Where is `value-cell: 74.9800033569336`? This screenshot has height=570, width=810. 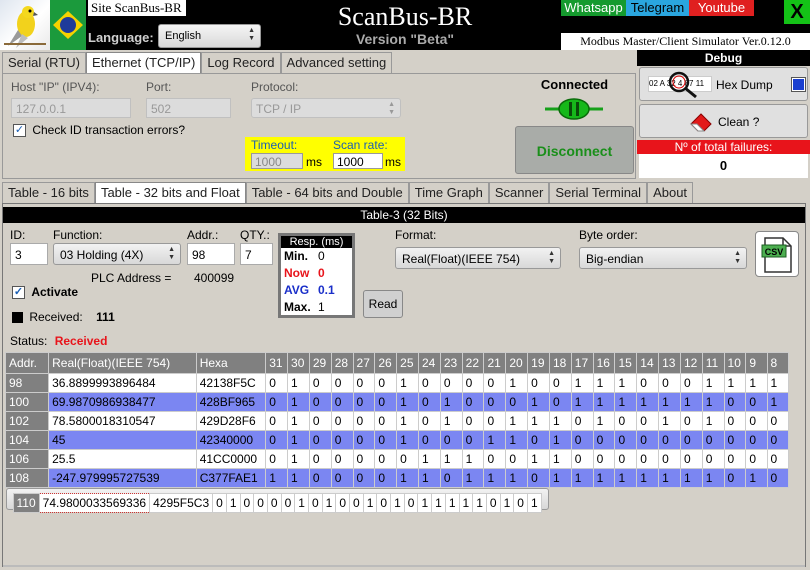
value-cell: 74.9800033569336 is located at coordinates (94, 503).